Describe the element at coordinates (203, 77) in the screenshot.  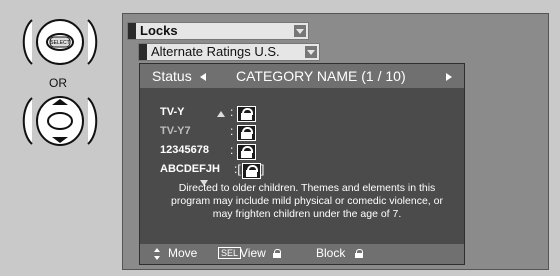
I see `left-arrow-icon` at that location.